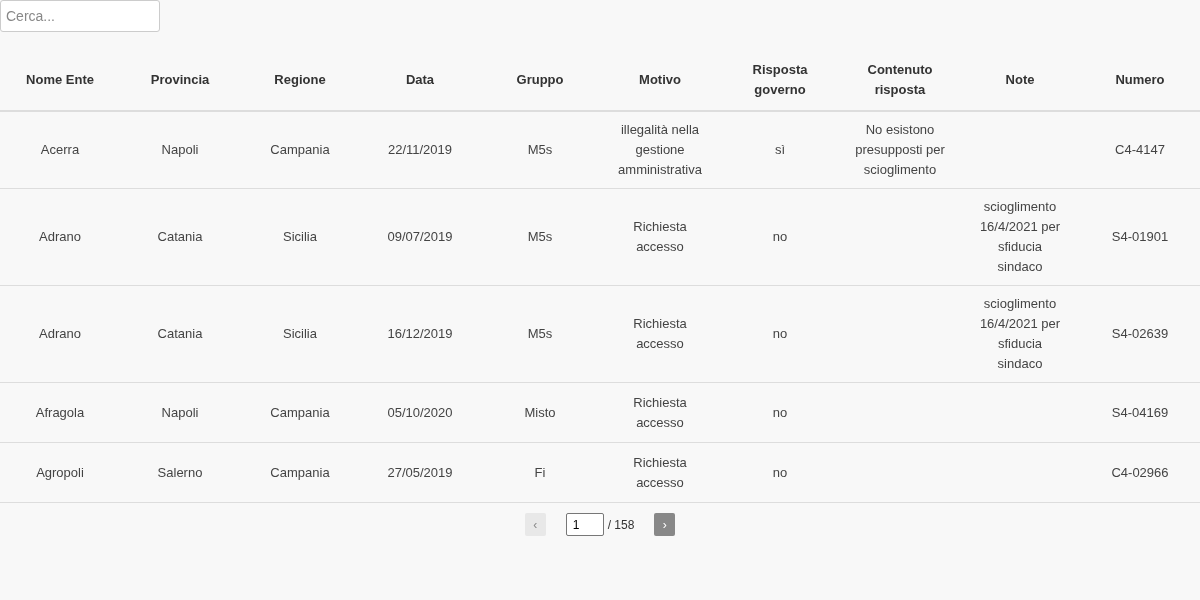  Describe the element at coordinates (621, 524) in the screenshot. I see `page-total: / 158` at that location.